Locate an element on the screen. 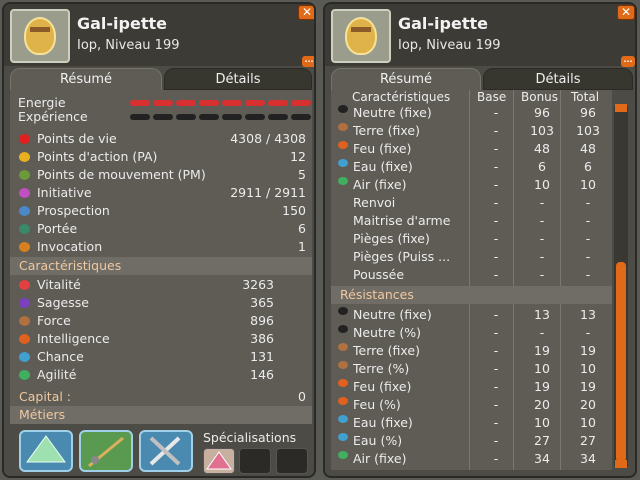 This screenshot has height=480, width=640. table-row: Pièges (fixe) - - - is located at coordinates (472, 238).